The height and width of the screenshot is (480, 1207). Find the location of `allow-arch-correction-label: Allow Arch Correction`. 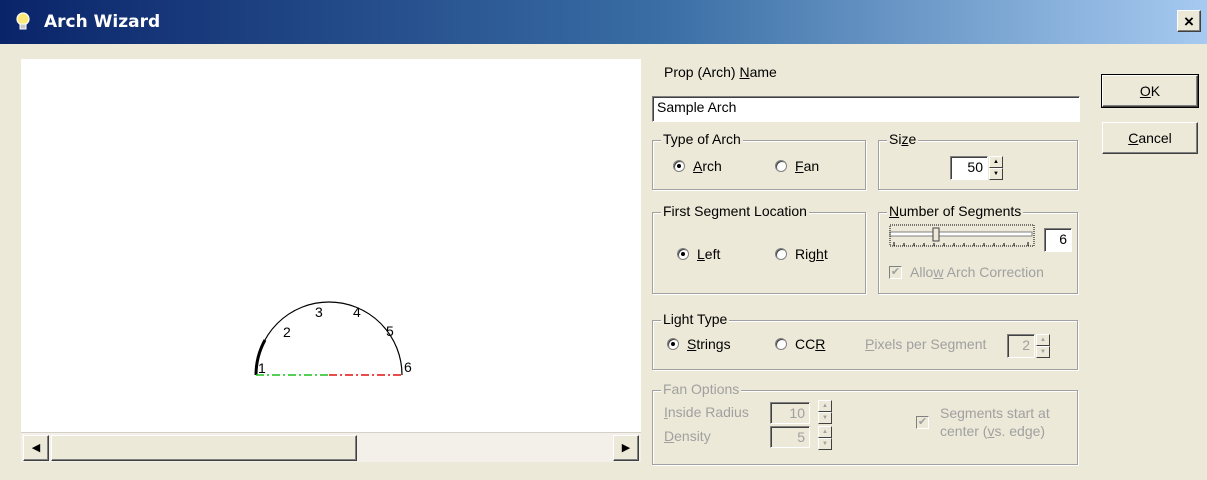

allow-arch-correction-label: Allow Arch Correction is located at coordinates (977, 272).